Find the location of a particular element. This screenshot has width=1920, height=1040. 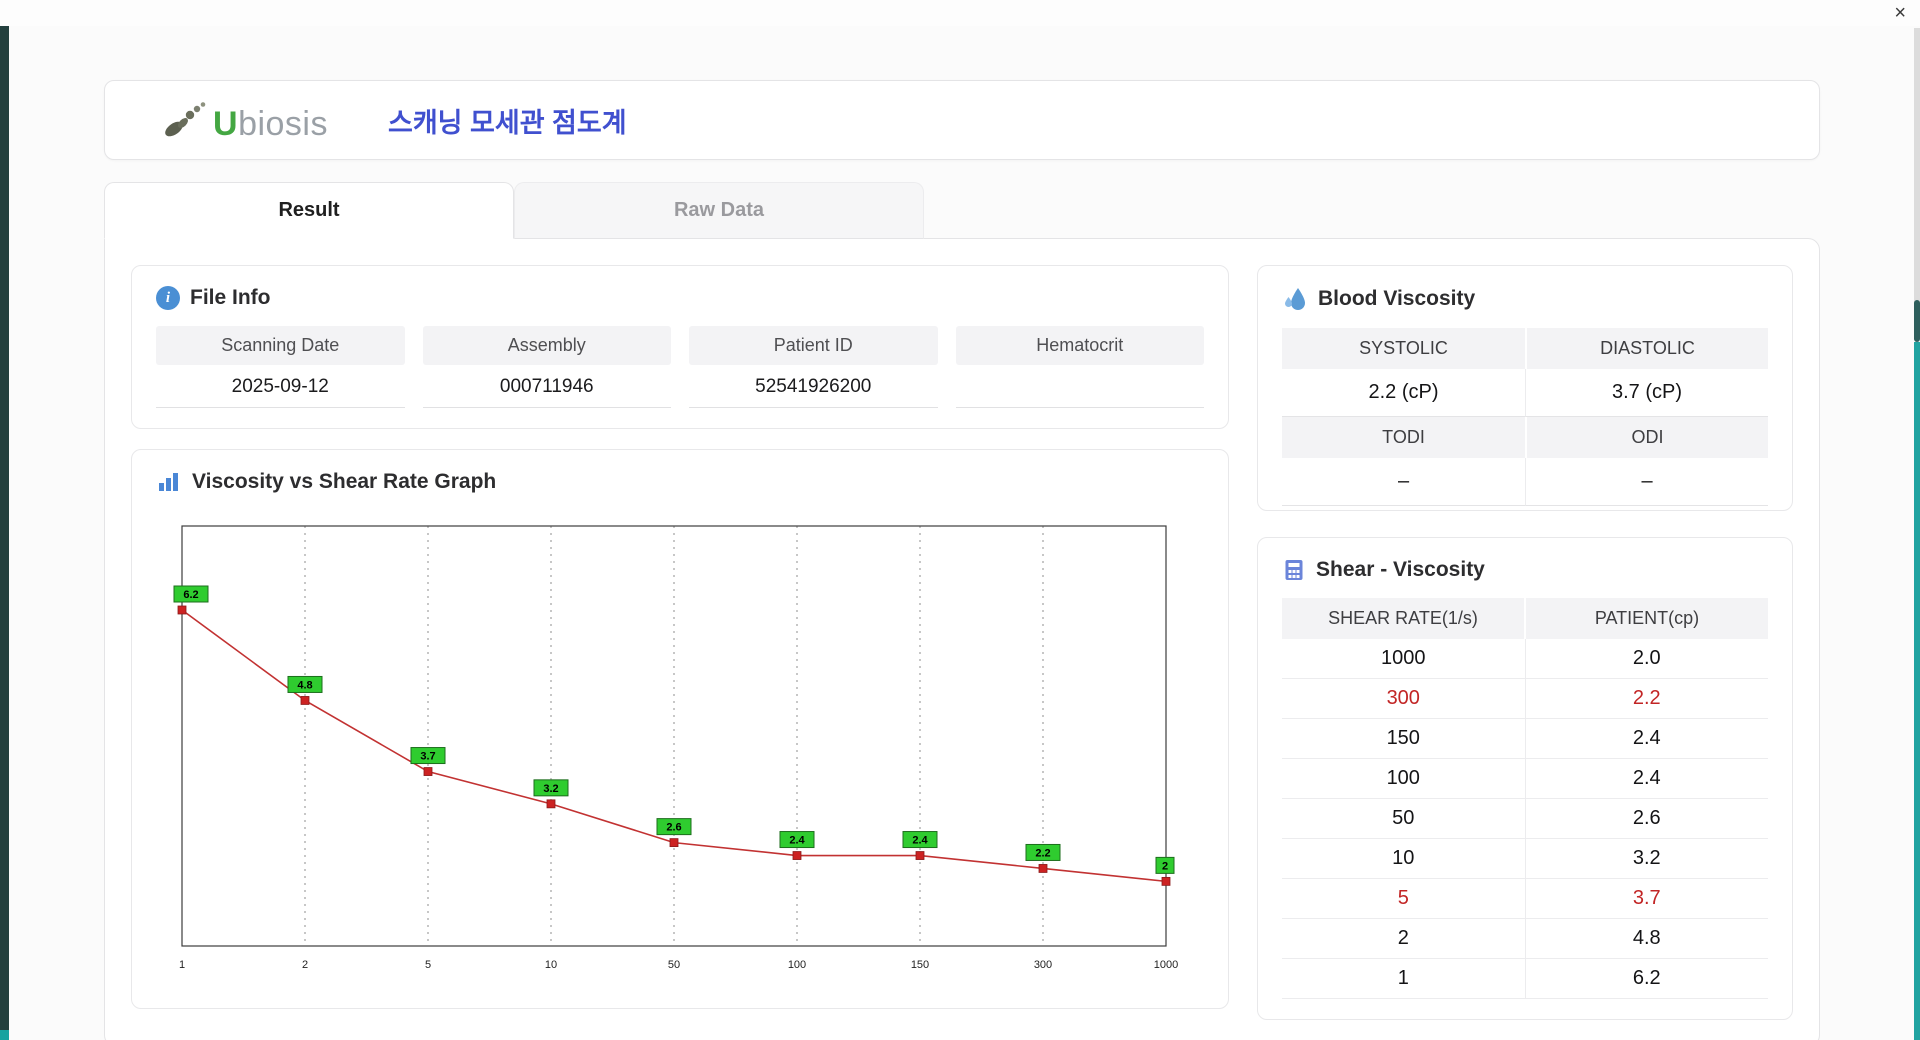

table-row: 50 2.6 is located at coordinates (1525, 819).